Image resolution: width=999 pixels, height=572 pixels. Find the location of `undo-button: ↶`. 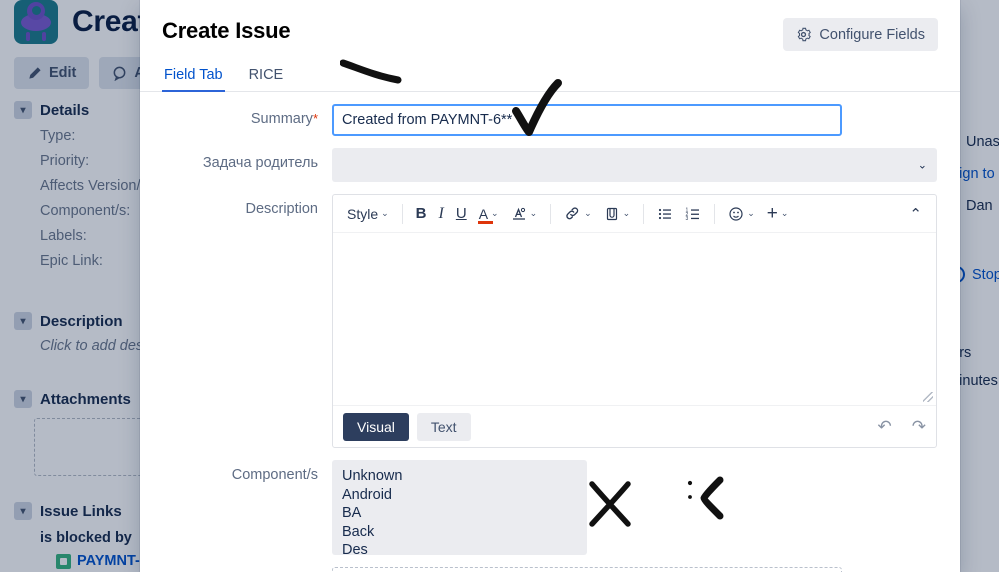

undo-button: ↶ is located at coordinates (885, 427).